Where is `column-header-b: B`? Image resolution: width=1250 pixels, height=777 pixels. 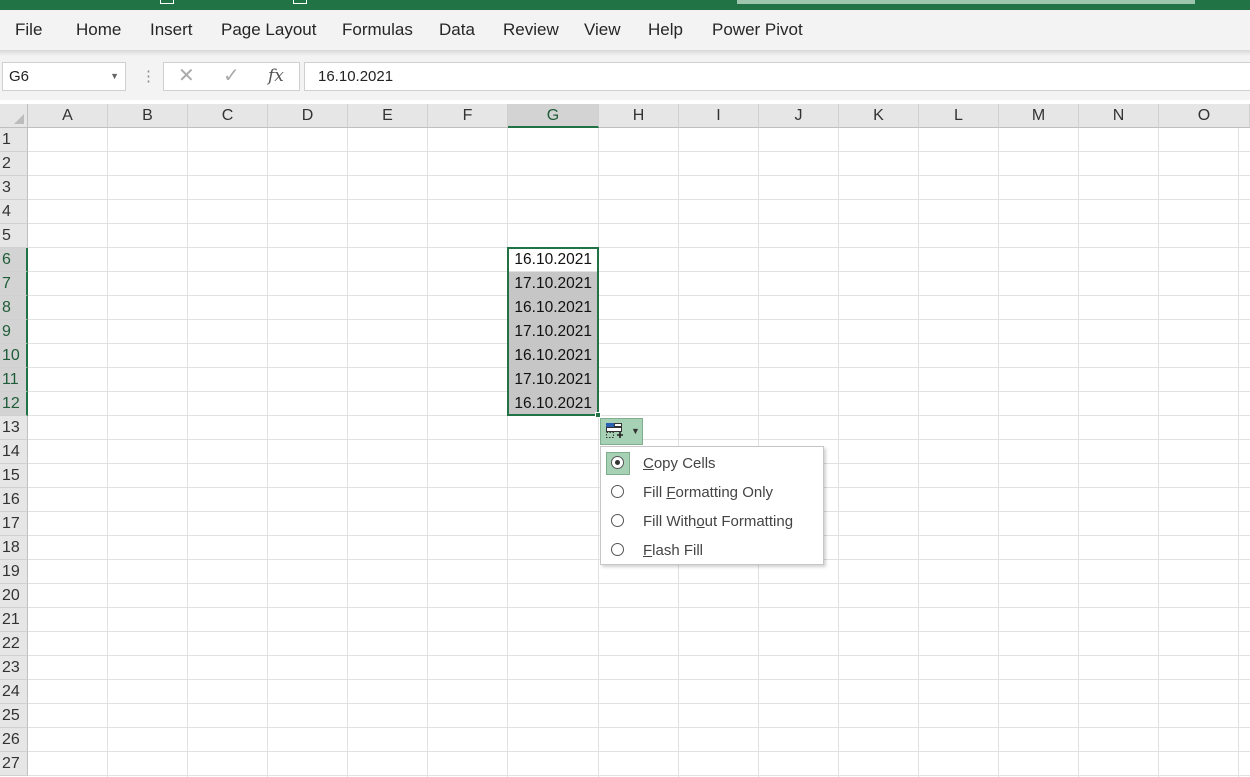
column-header-b: B is located at coordinates (148, 116).